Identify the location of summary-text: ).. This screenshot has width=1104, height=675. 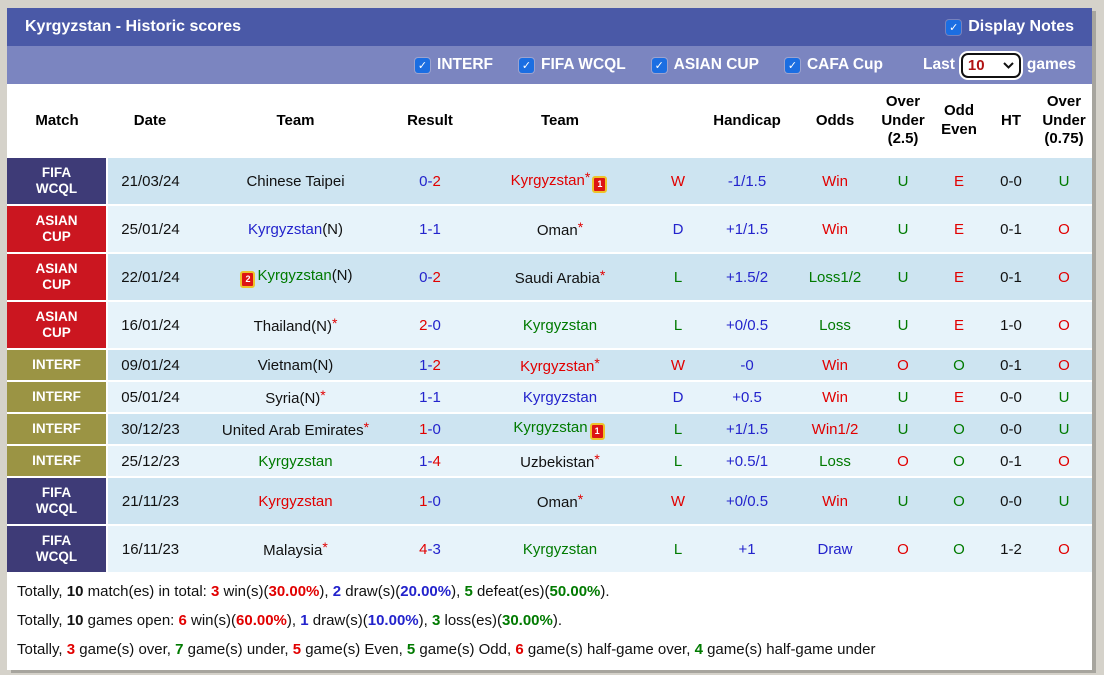
(605, 591).